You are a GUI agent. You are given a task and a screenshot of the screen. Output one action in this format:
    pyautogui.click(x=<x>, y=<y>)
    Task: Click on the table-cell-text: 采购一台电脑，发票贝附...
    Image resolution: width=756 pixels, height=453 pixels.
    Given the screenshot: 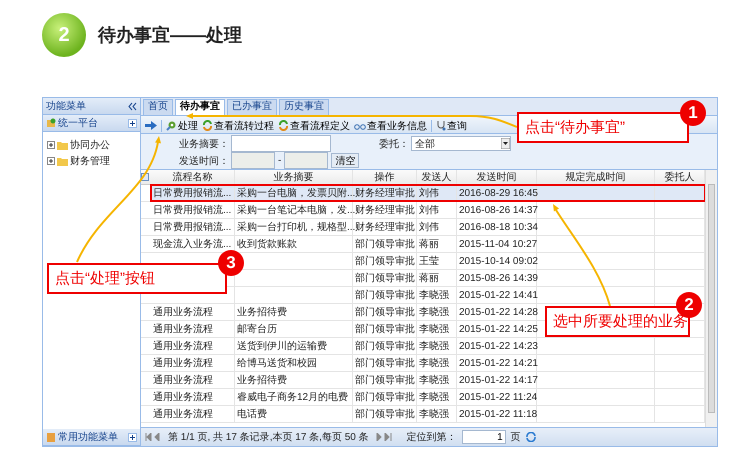 What is the action you would take?
    pyautogui.click(x=296, y=193)
    